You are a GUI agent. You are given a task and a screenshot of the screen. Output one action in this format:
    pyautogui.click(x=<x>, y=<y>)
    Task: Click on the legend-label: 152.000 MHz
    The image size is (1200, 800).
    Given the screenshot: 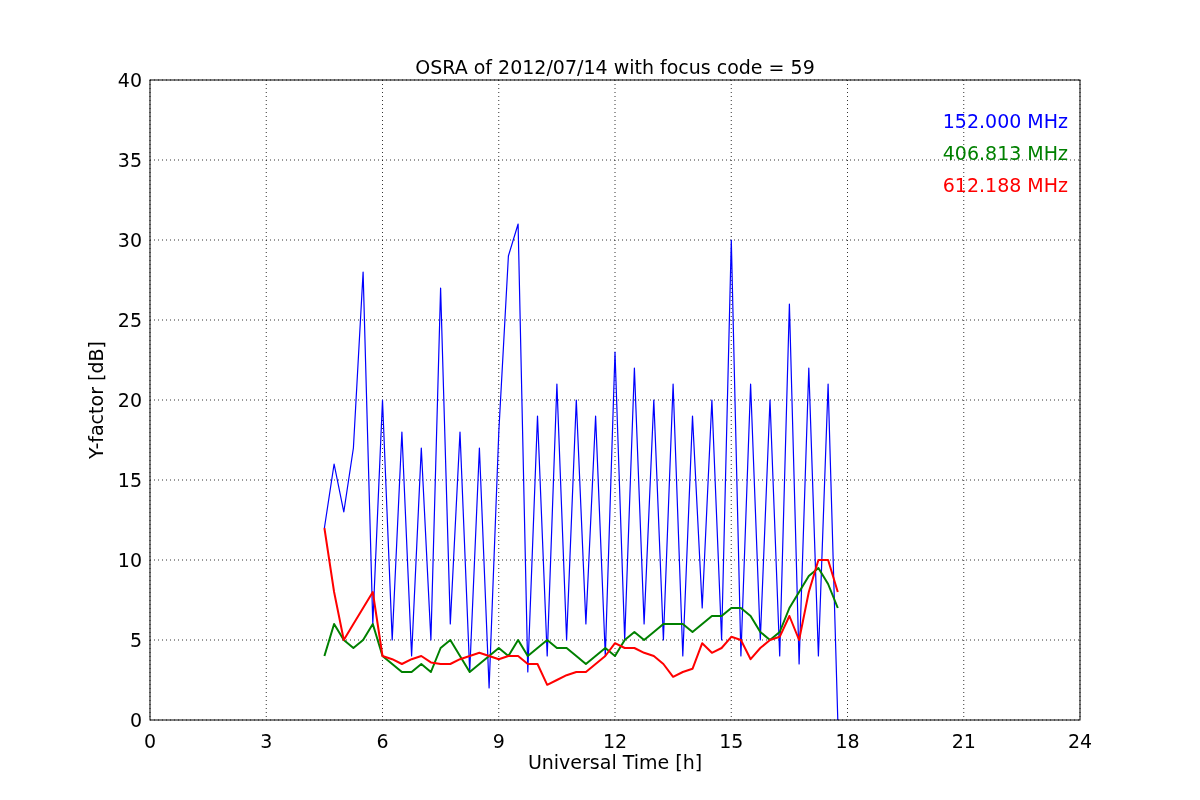 What is the action you would take?
    pyautogui.click(x=1005, y=121)
    